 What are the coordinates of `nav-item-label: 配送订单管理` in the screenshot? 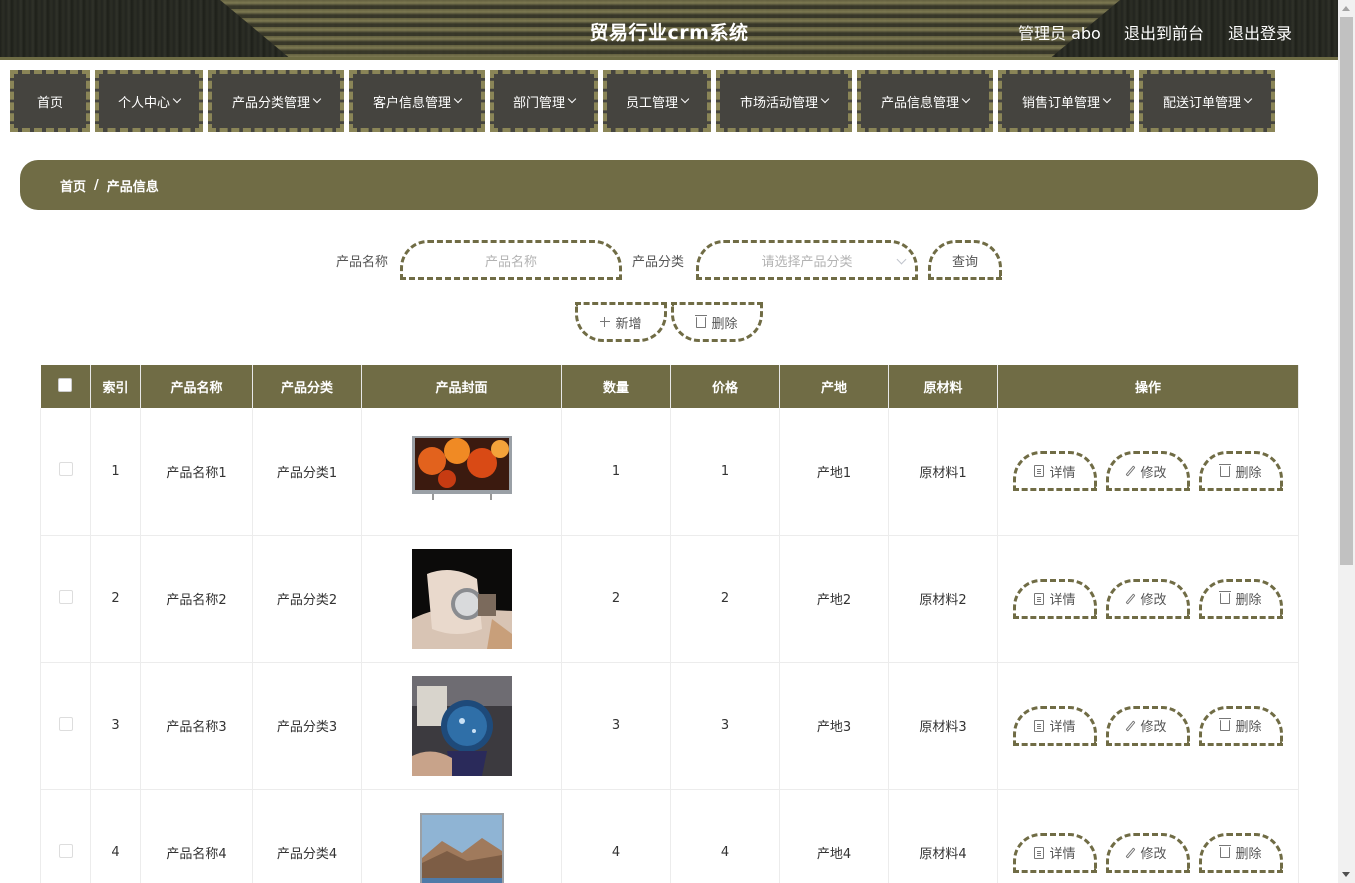 It's located at (1201, 103).